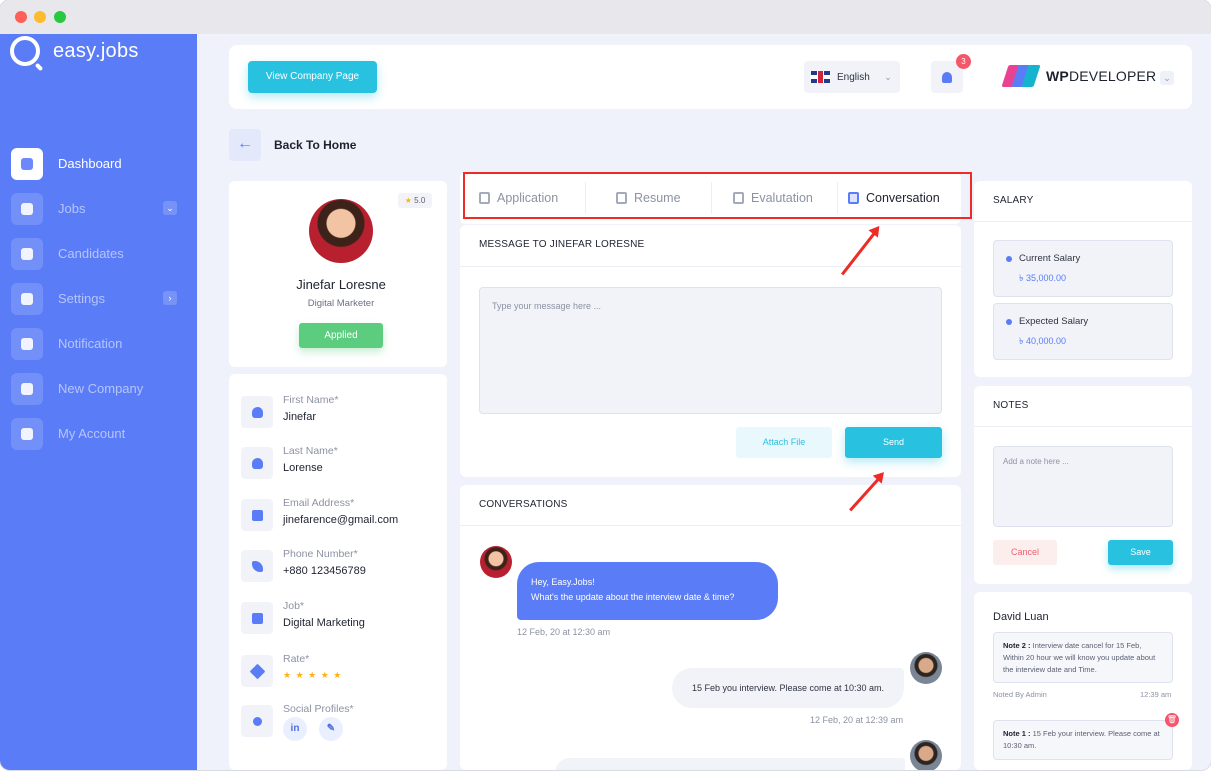  What do you see at coordinates (415, 200) in the screenshot?
I see `rating-badge: ★ 5.0` at bounding box center [415, 200].